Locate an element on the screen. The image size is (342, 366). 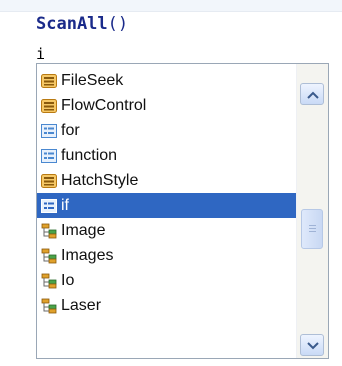
list-item-hatchstyle: HatchStyle is located at coordinates (167, 180).